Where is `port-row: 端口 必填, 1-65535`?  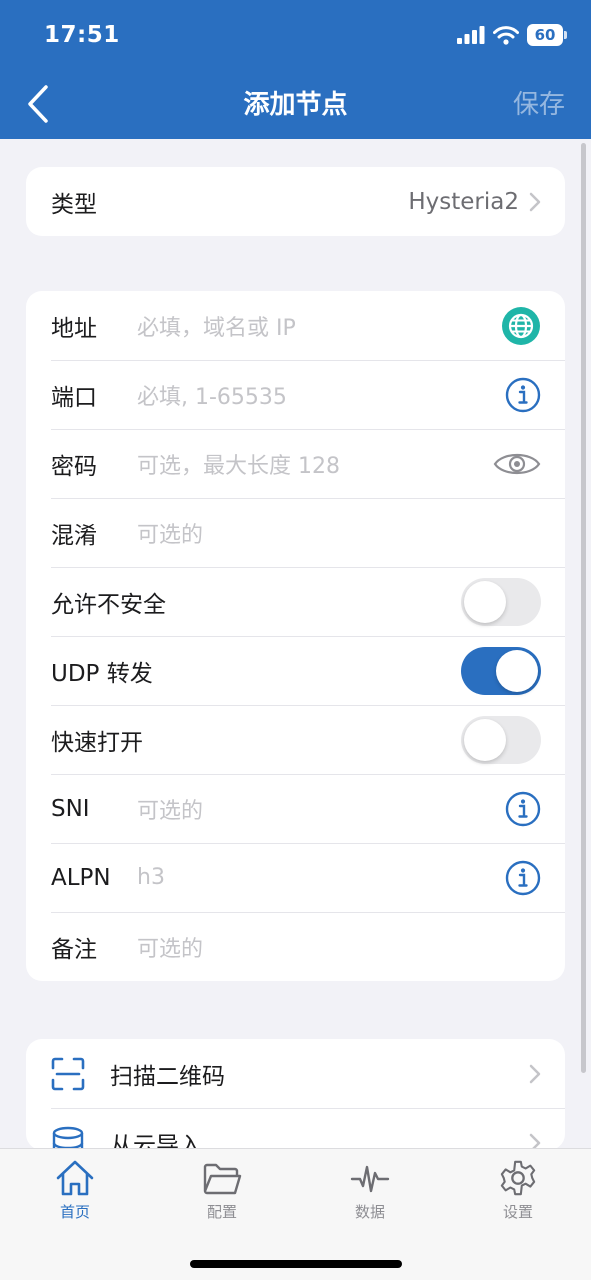 port-row: 端口 必填, 1-65535 is located at coordinates (295, 394).